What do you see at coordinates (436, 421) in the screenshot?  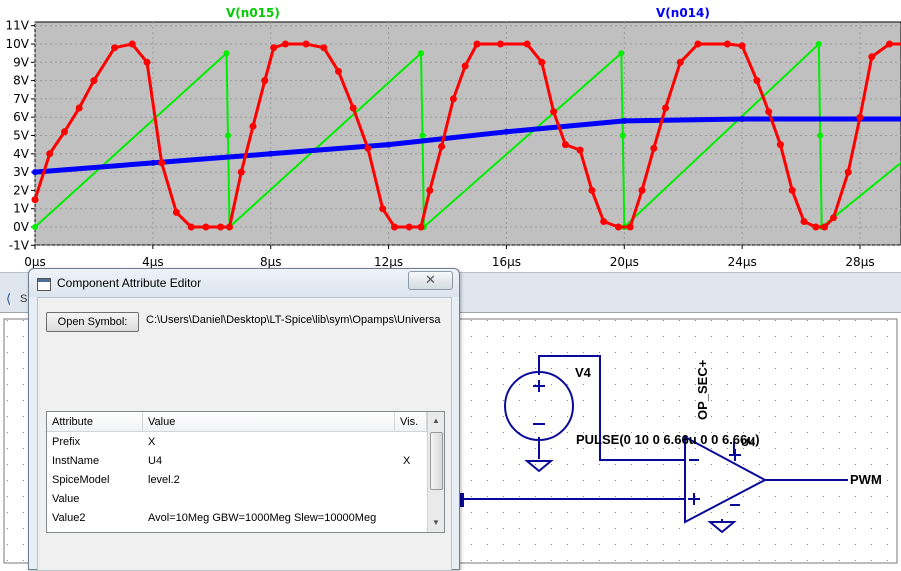 I see `scroll-up-icon: ▲` at bounding box center [436, 421].